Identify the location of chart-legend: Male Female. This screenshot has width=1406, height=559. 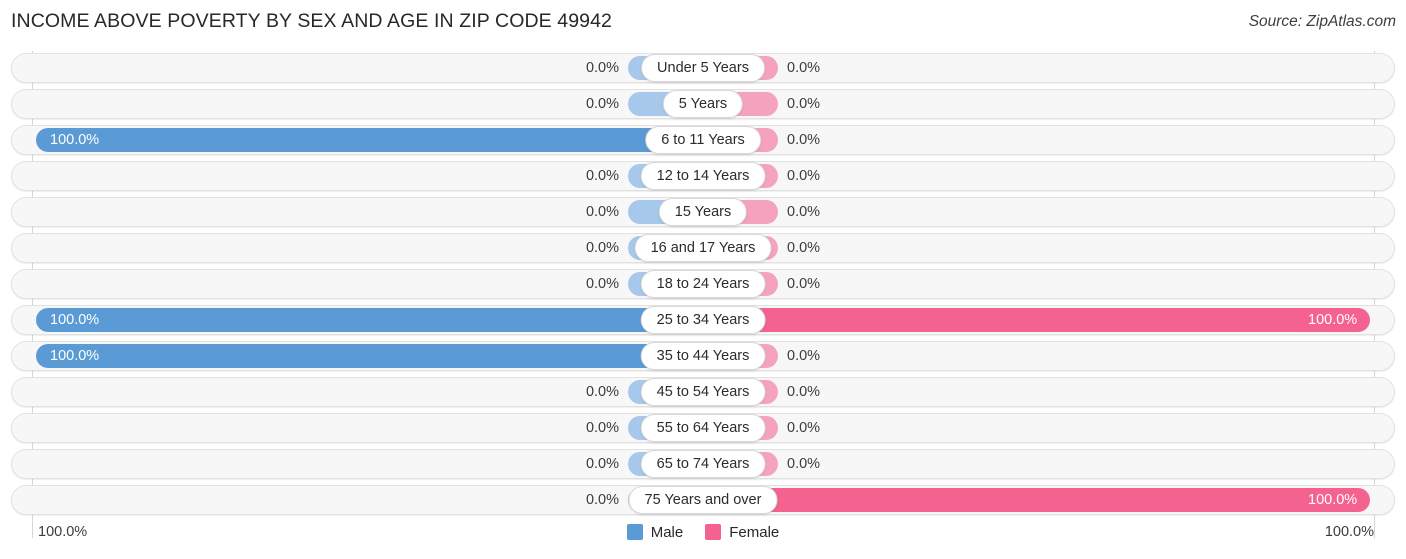
(703, 532).